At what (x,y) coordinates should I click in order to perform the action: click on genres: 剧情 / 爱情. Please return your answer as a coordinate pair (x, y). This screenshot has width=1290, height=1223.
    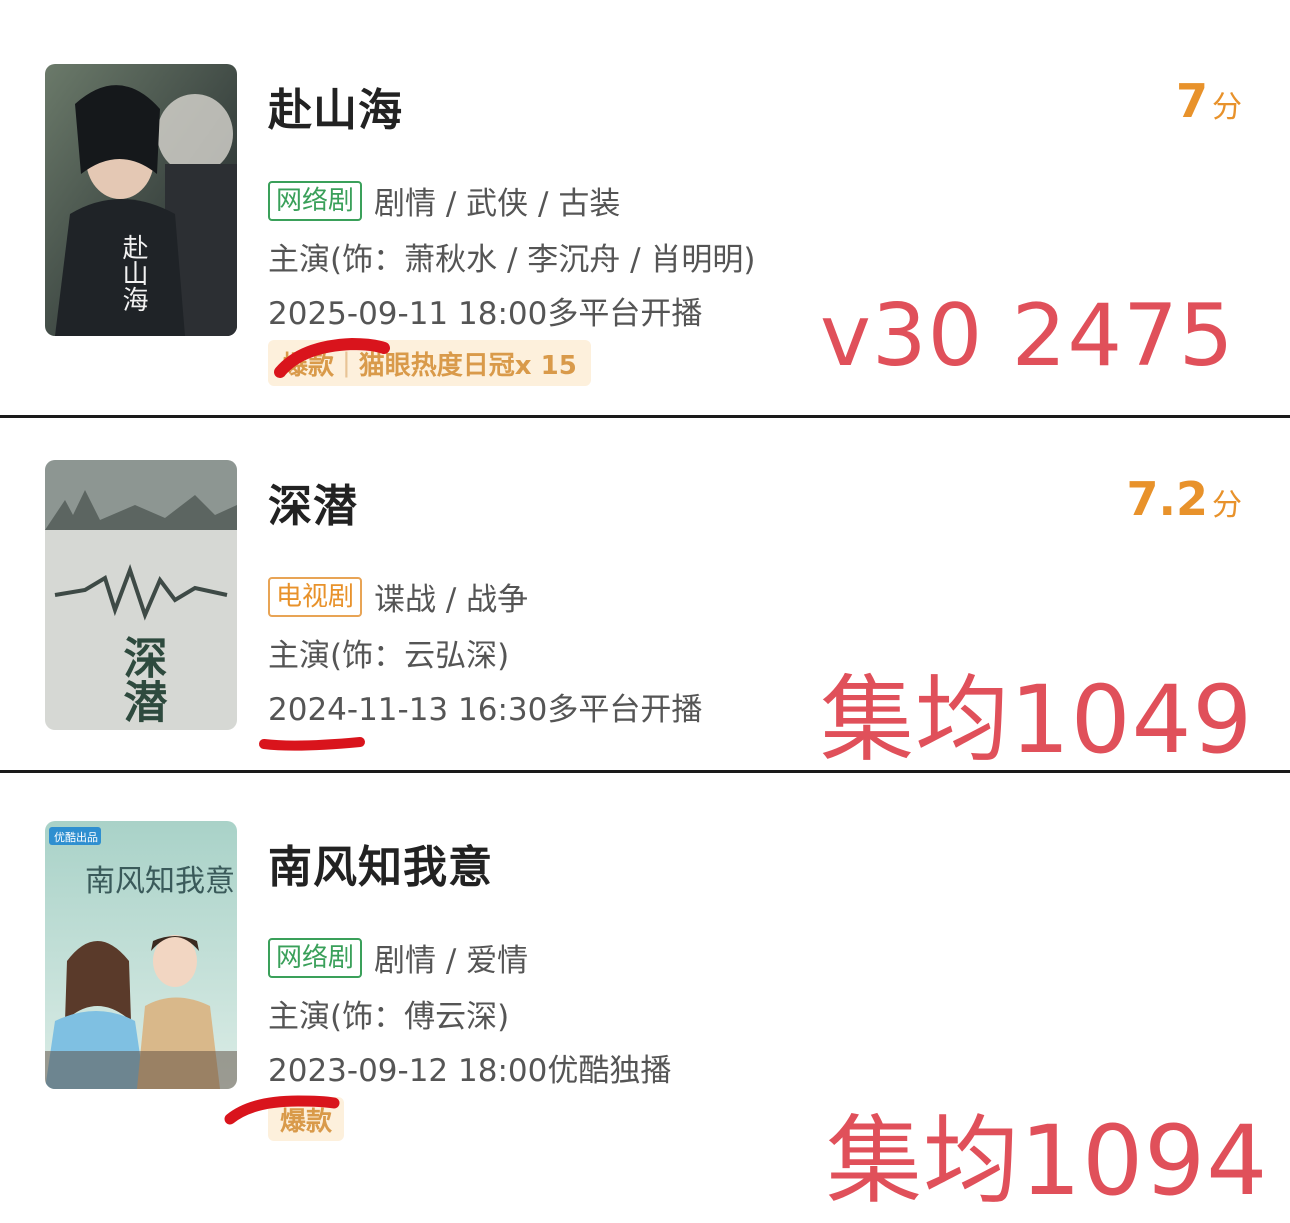
    Looking at the image, I should click on (451, 961).